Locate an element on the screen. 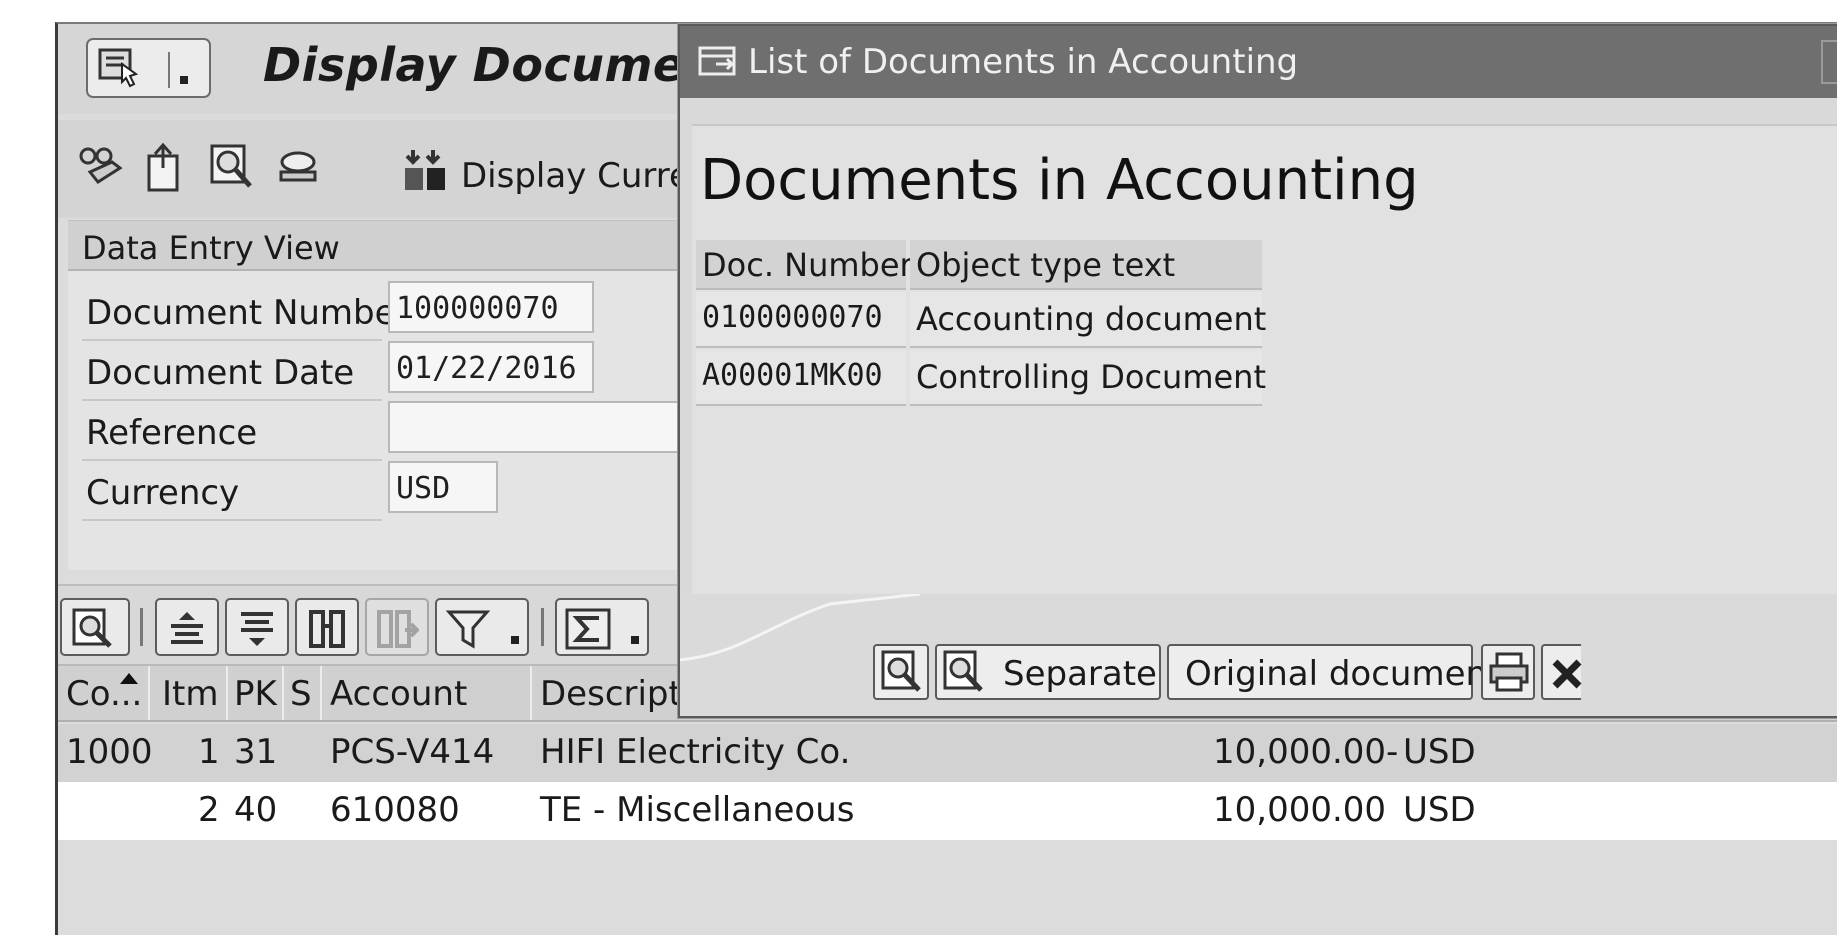 This screenshot has height=935, width=1837. currency-icon is located at coordinates (425, 170).